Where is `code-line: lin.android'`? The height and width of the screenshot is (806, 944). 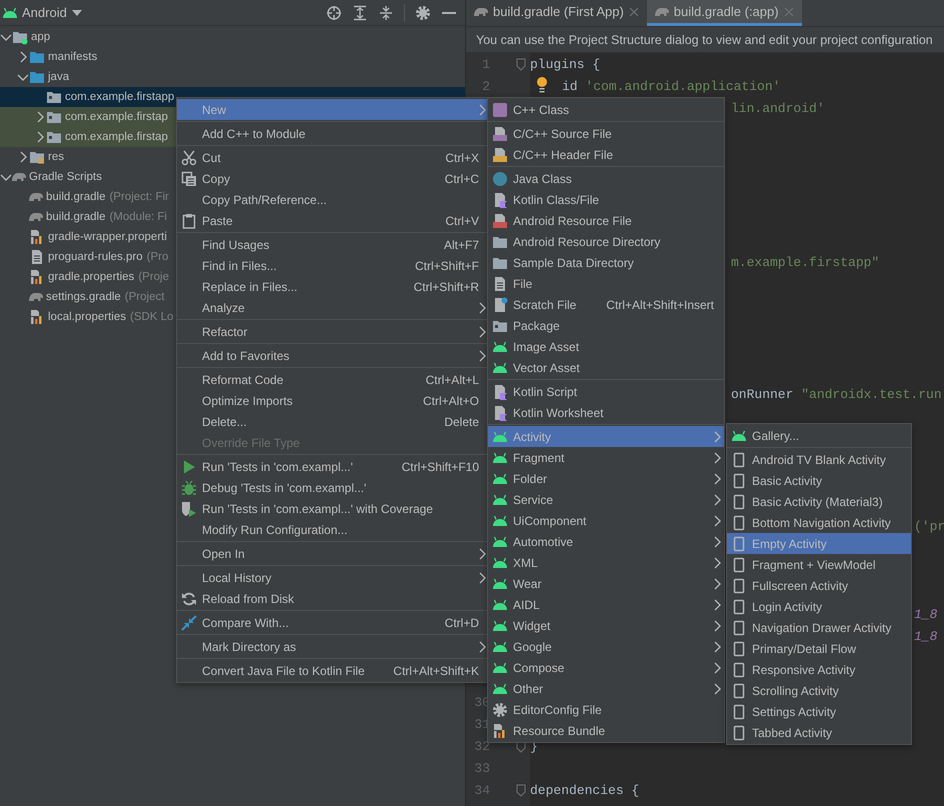 code-line: lin.android' is located at coordinates (778, 108).